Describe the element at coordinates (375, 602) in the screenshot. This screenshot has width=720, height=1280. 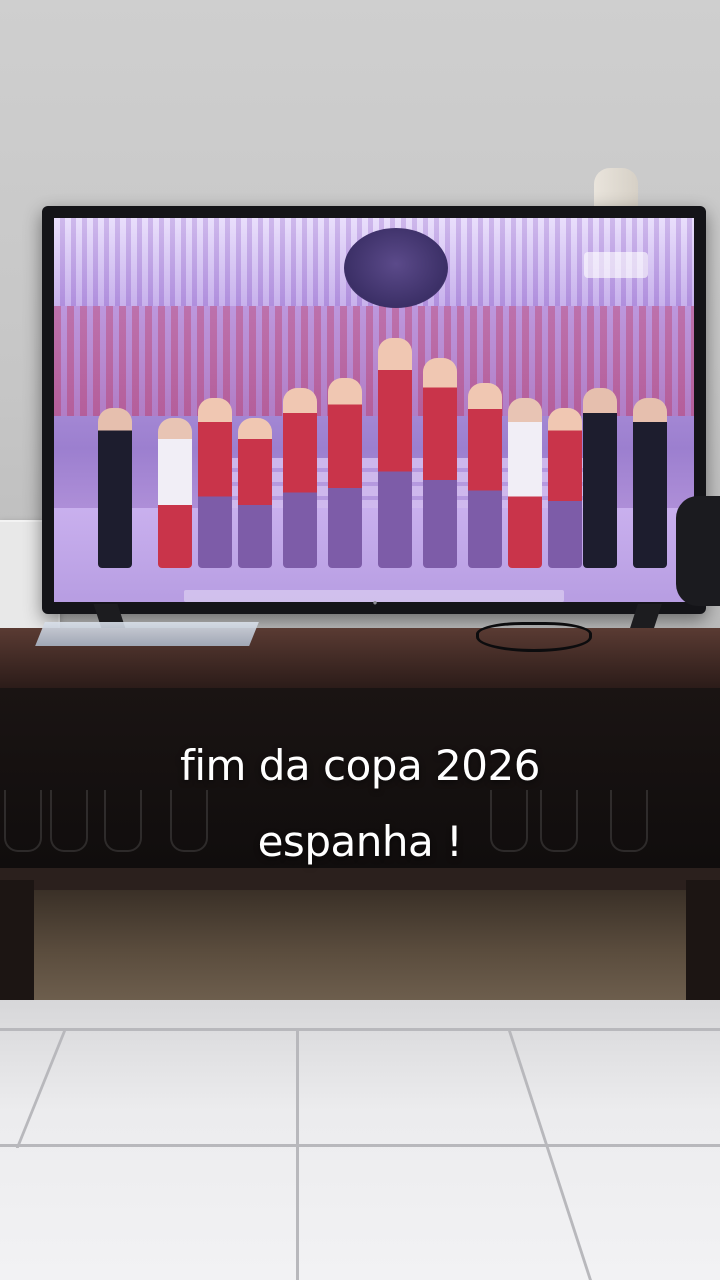
I see `tv-brand-logo-icon: ●` at that location.